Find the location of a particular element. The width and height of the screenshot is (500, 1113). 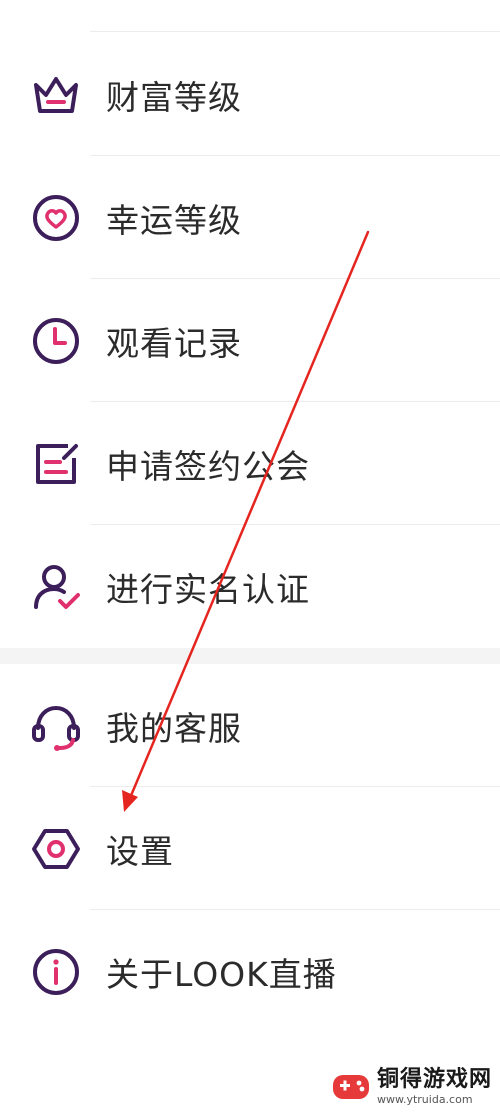

menu-item-label: 关于LOOK直播 is located at coordinates (221, 974).